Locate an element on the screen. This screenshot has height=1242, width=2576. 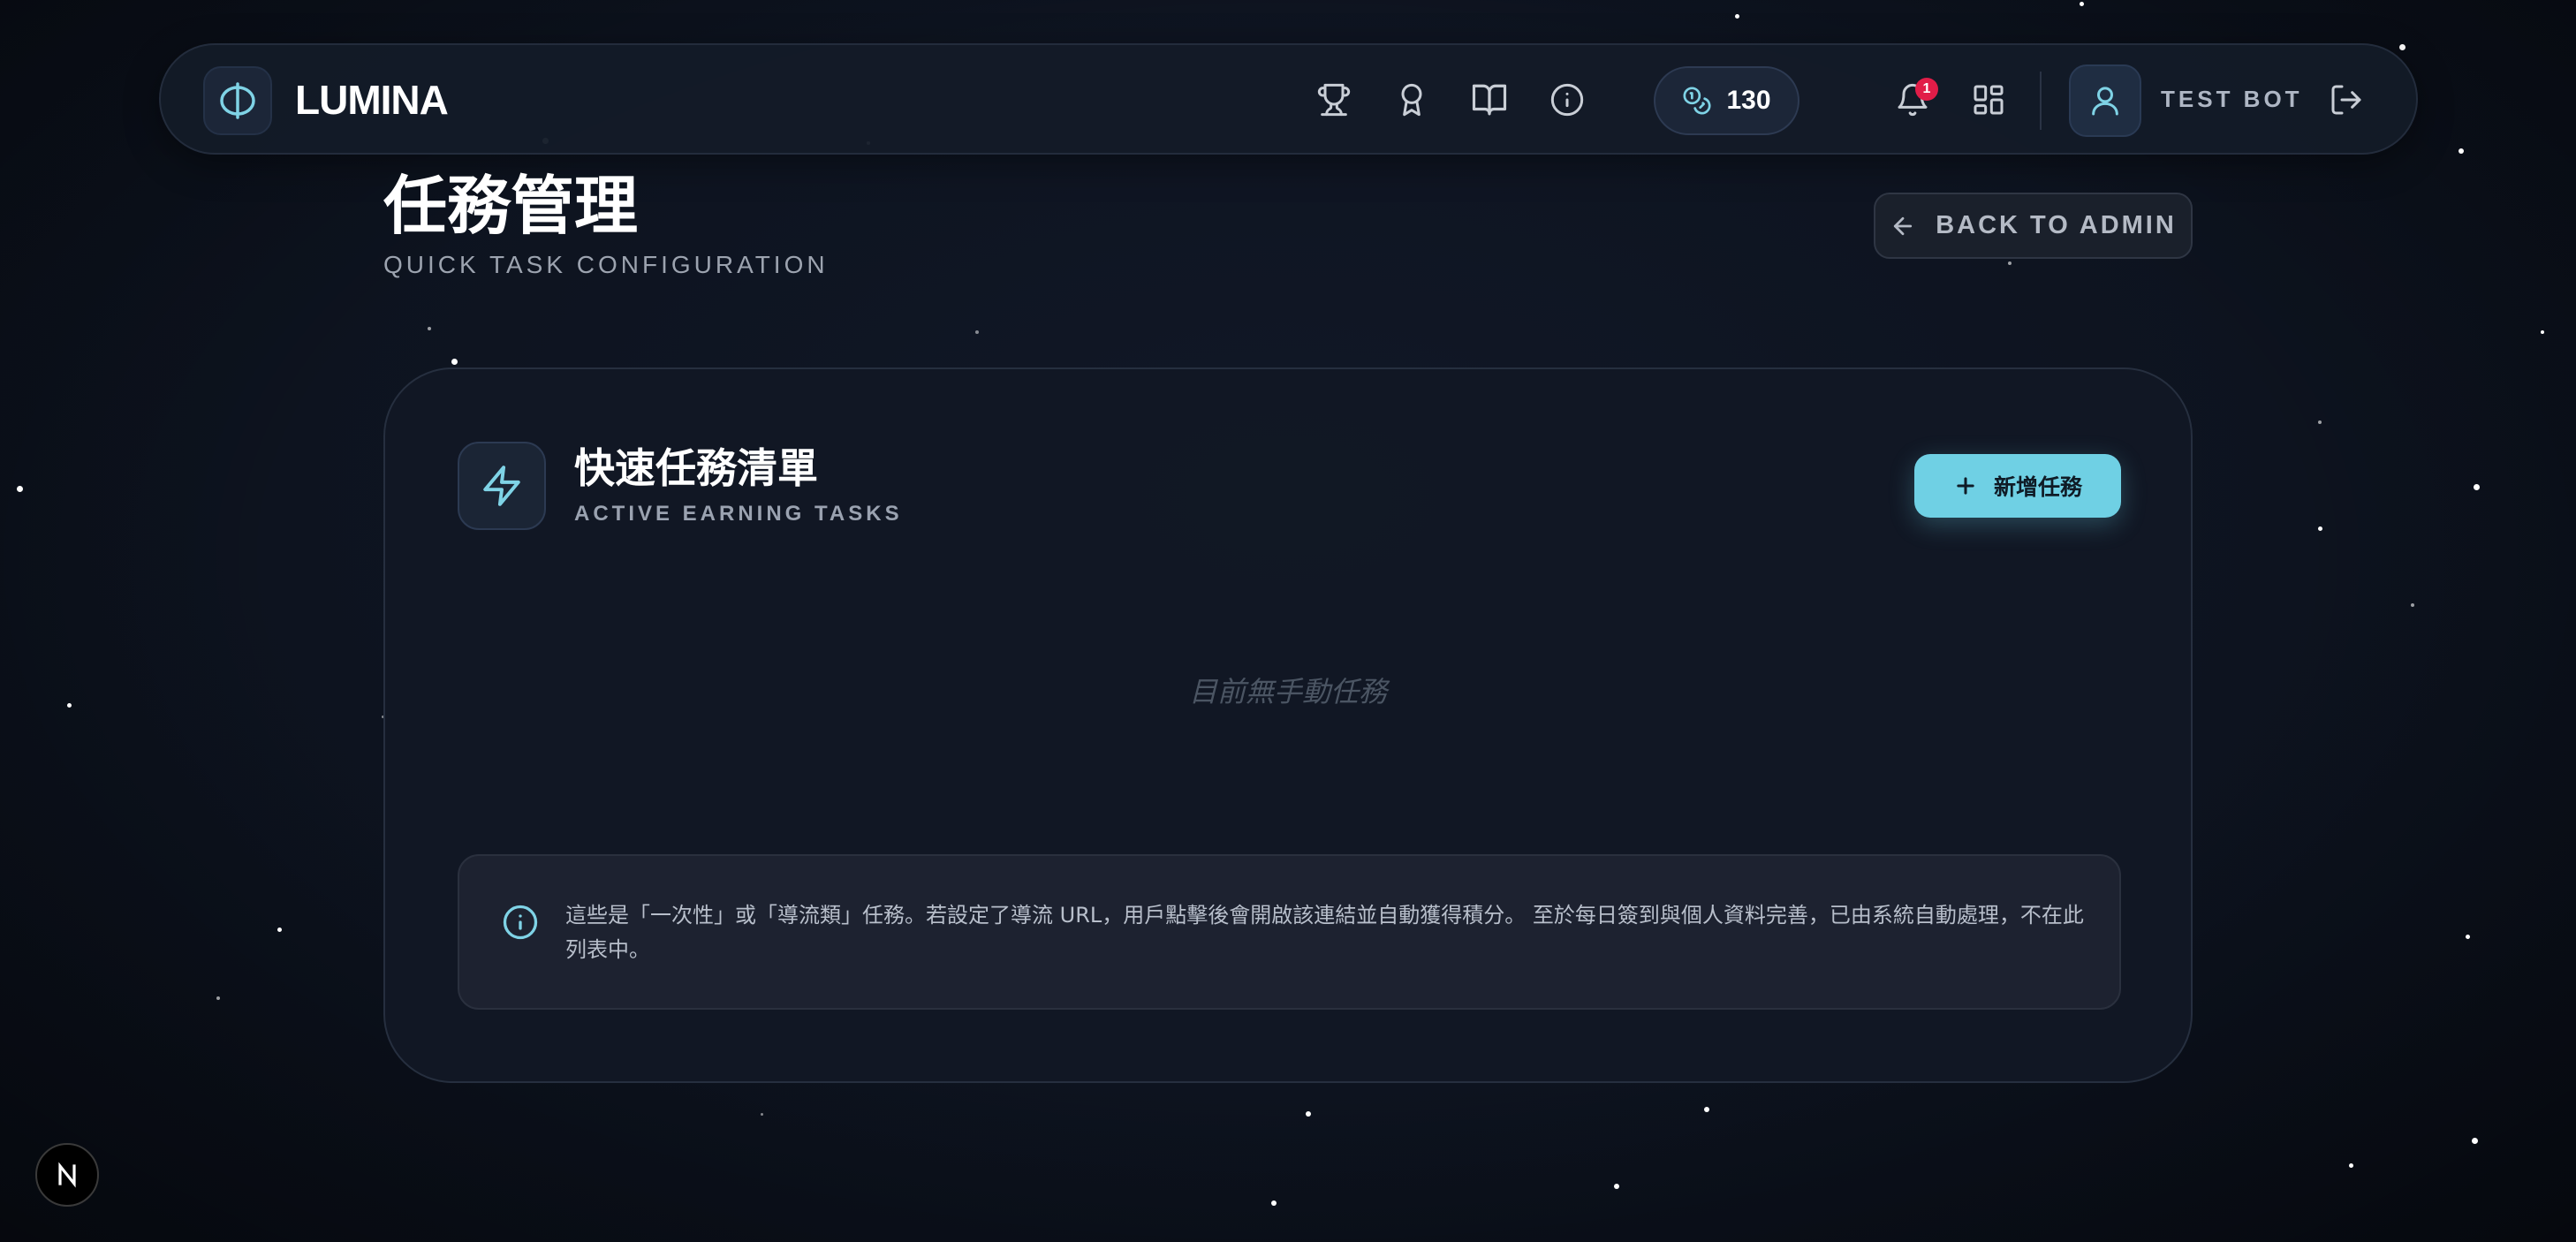
back-to-admin-button: BACK TO ADMIN is located at coordinates (2034, 226).